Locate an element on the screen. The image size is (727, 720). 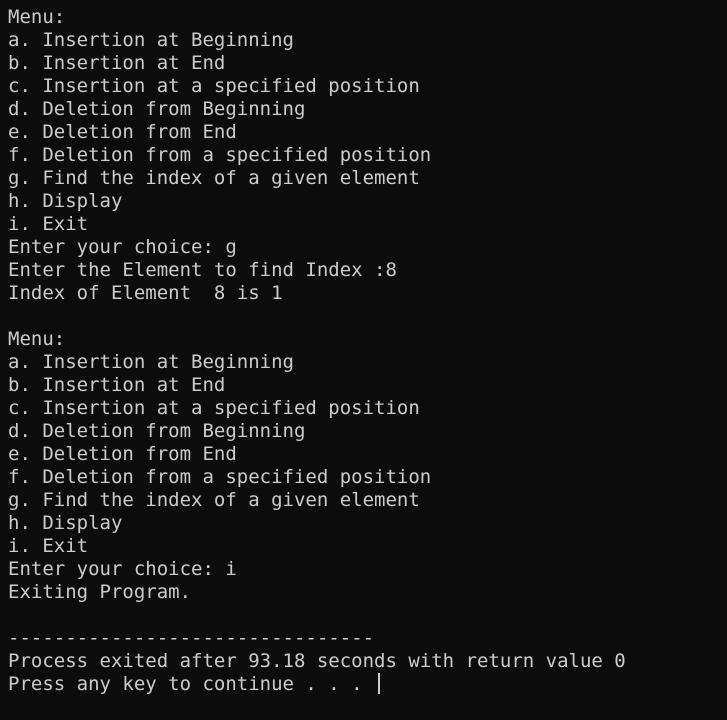
find-index-result: Index of Element 8 is 1 is located at coordinates (145, 293).